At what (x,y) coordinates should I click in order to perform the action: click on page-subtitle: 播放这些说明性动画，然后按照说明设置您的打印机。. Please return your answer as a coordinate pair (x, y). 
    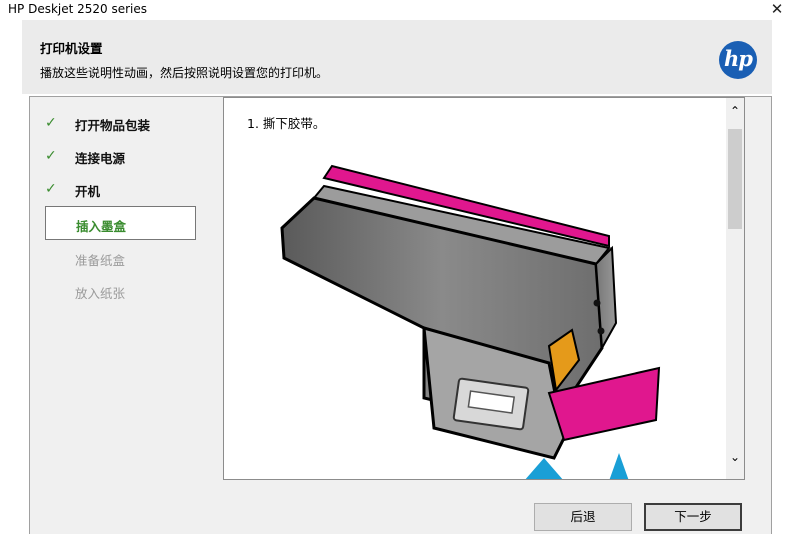
    Looking at the image, I should click on (184, 73).